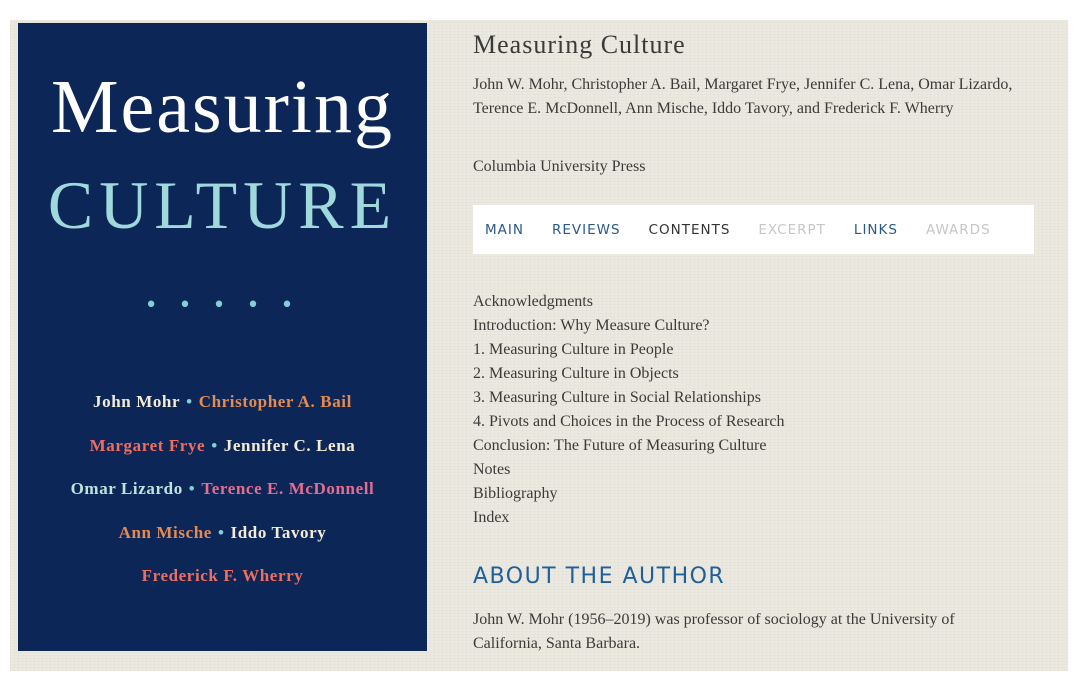  I want to click on book-publisher: Columbia University Press, so click(559, 166).